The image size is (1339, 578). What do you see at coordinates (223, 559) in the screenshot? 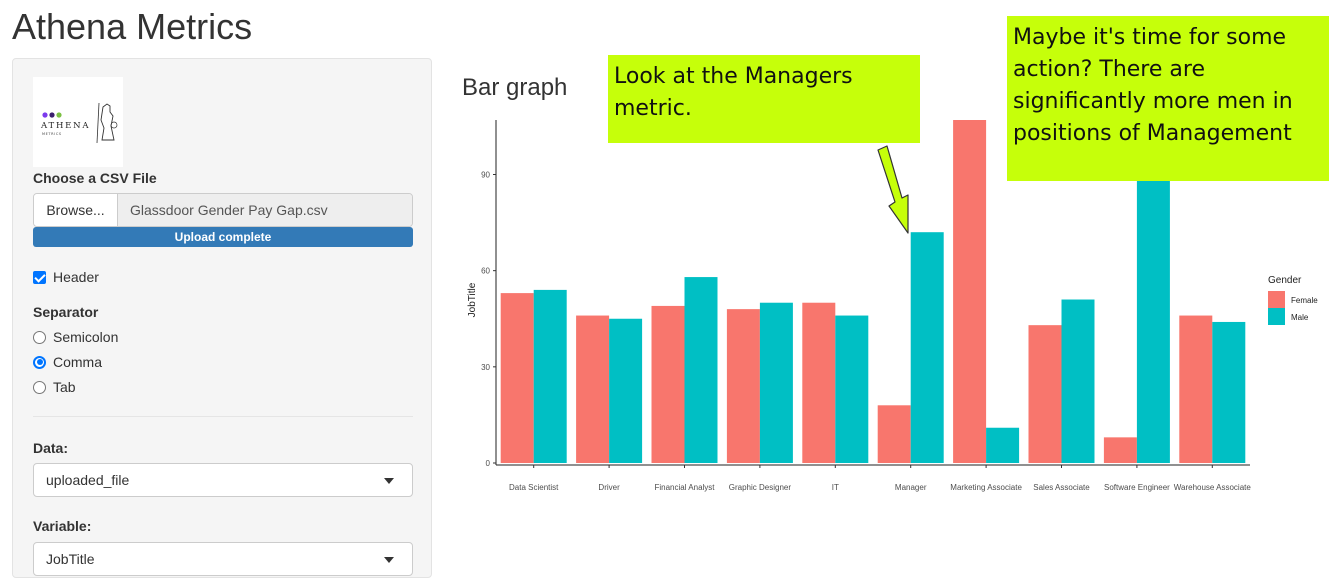
I see `variable-select: JobTitle` at bounding box center [223, 559].